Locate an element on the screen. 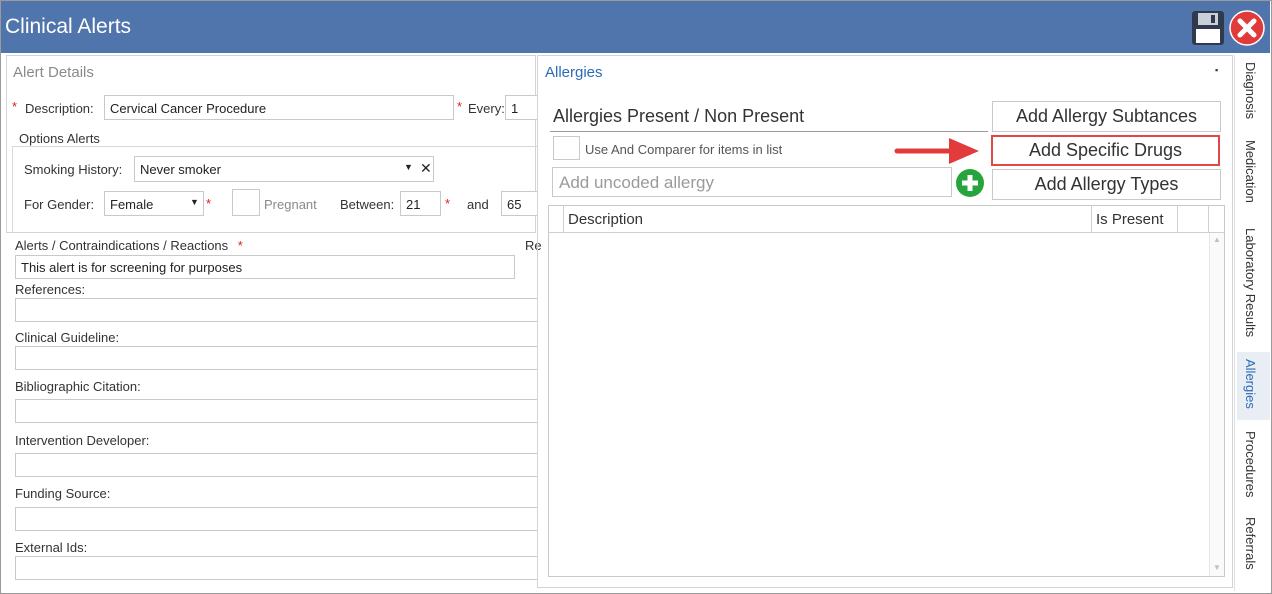 The height and width of the screenshot is (594, 1272). tab-procedures: Procedures is located at coordinates (1250, 464).